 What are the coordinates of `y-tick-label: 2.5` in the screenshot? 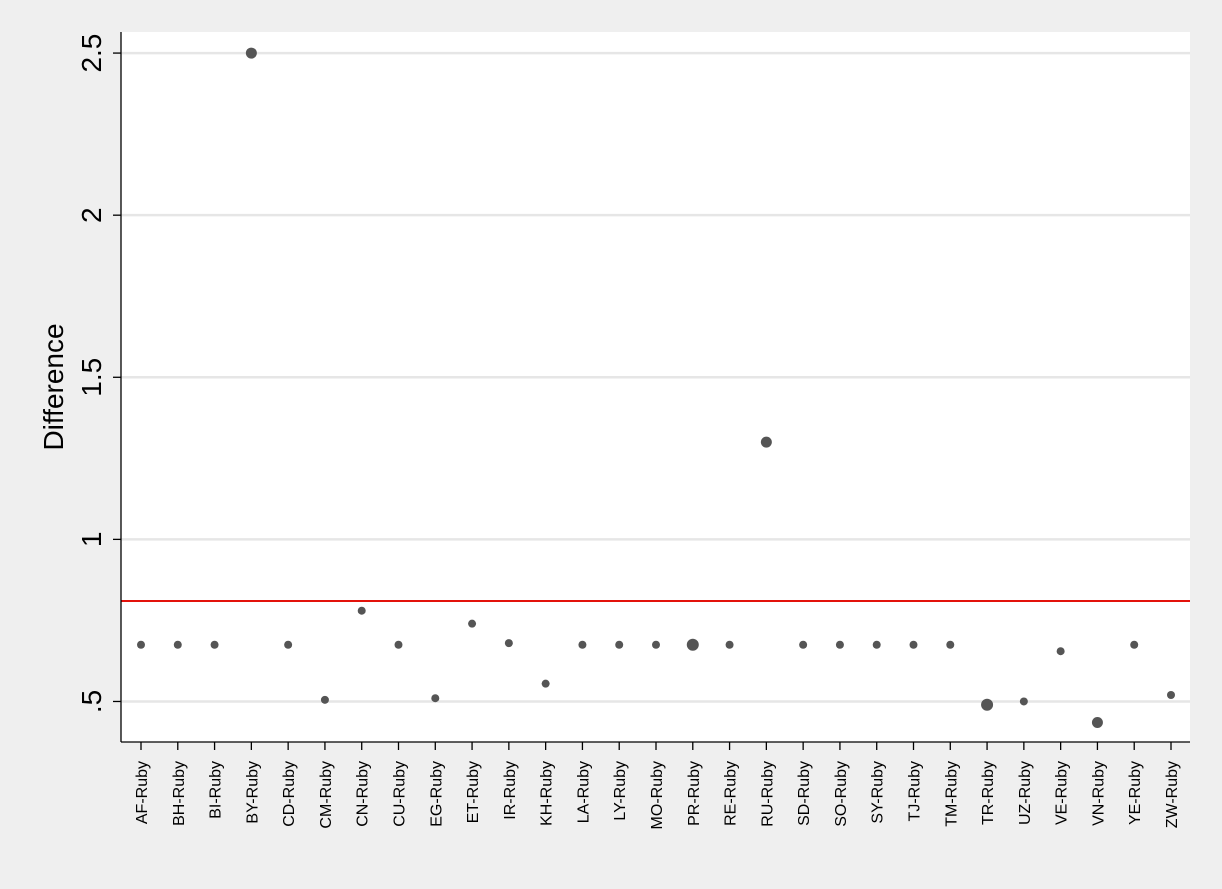 It's located at (91, 53).